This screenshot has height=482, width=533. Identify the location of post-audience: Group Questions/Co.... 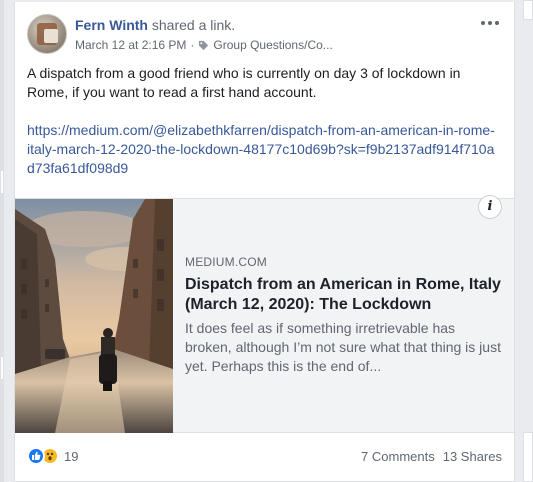
(272, 45).